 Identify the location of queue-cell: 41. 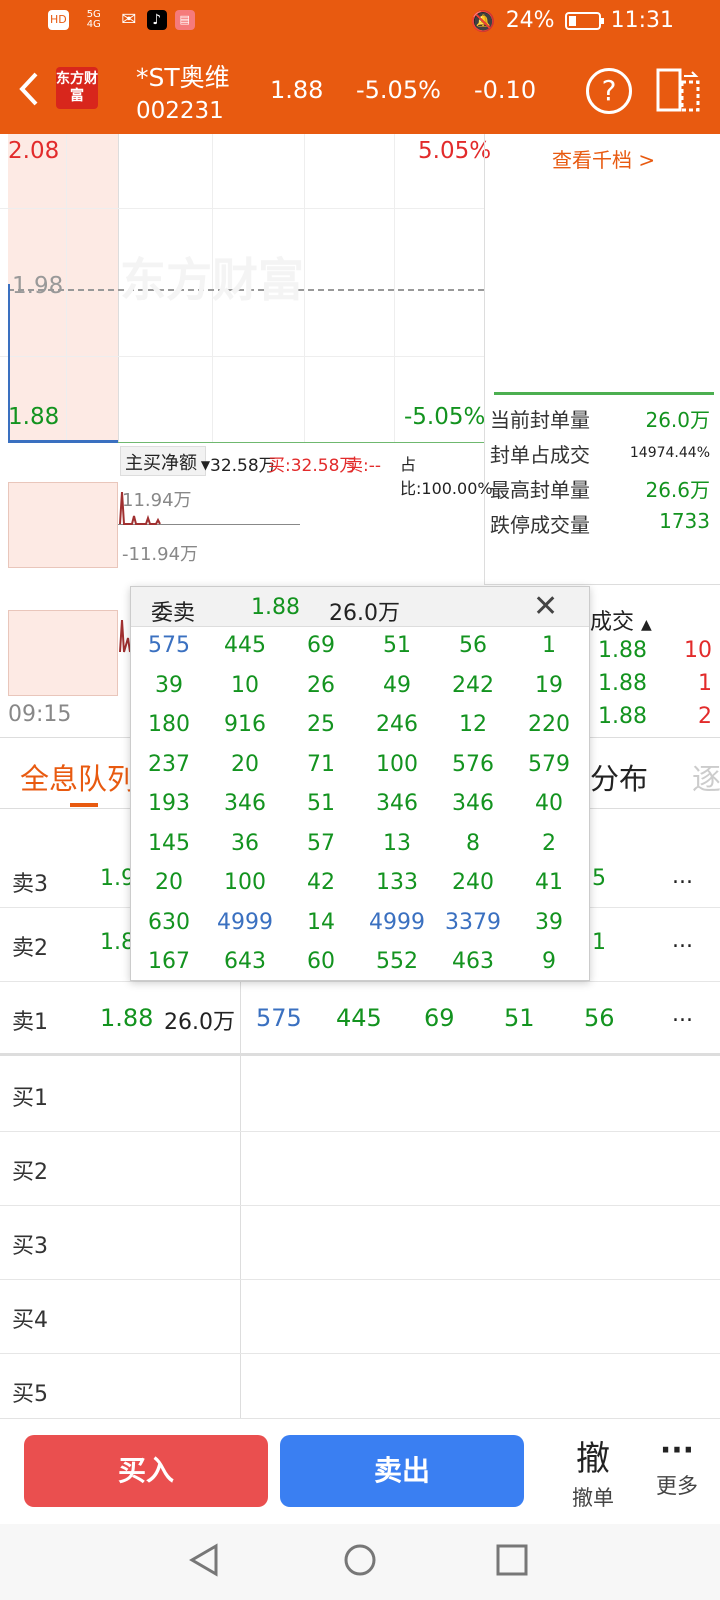
(549, 882).